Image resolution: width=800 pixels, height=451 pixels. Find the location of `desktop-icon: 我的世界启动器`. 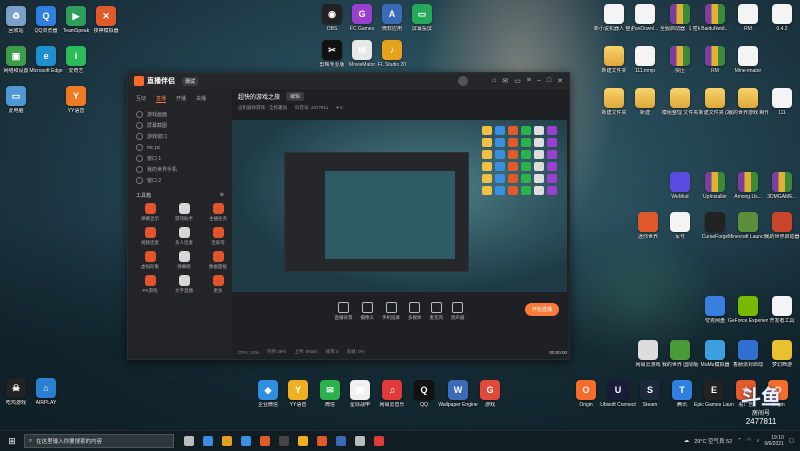

desktop-icon: 我的世界启动器 is located at coordinates (782, 226).